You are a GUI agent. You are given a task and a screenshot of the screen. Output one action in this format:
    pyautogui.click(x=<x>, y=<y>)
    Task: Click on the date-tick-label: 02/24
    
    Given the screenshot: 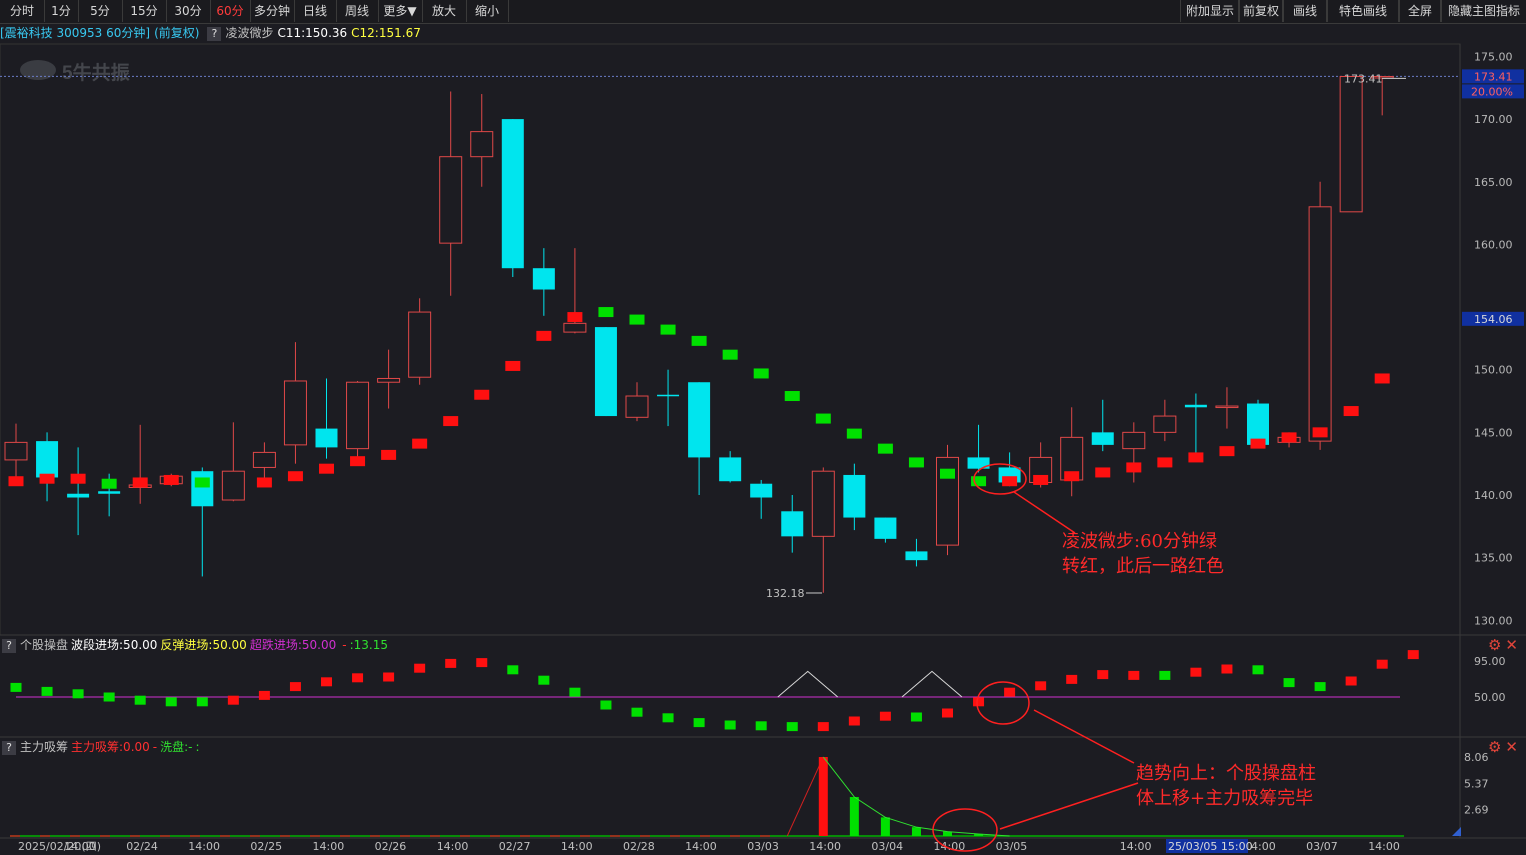 What is the action you would take?
    pyautogui.click(x=142, y=846)
    